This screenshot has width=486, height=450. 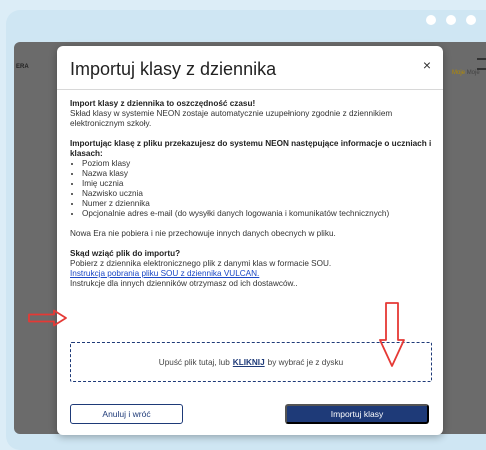 I want to click on info-item: Nazwa klasy, so click(x=257, y=174).